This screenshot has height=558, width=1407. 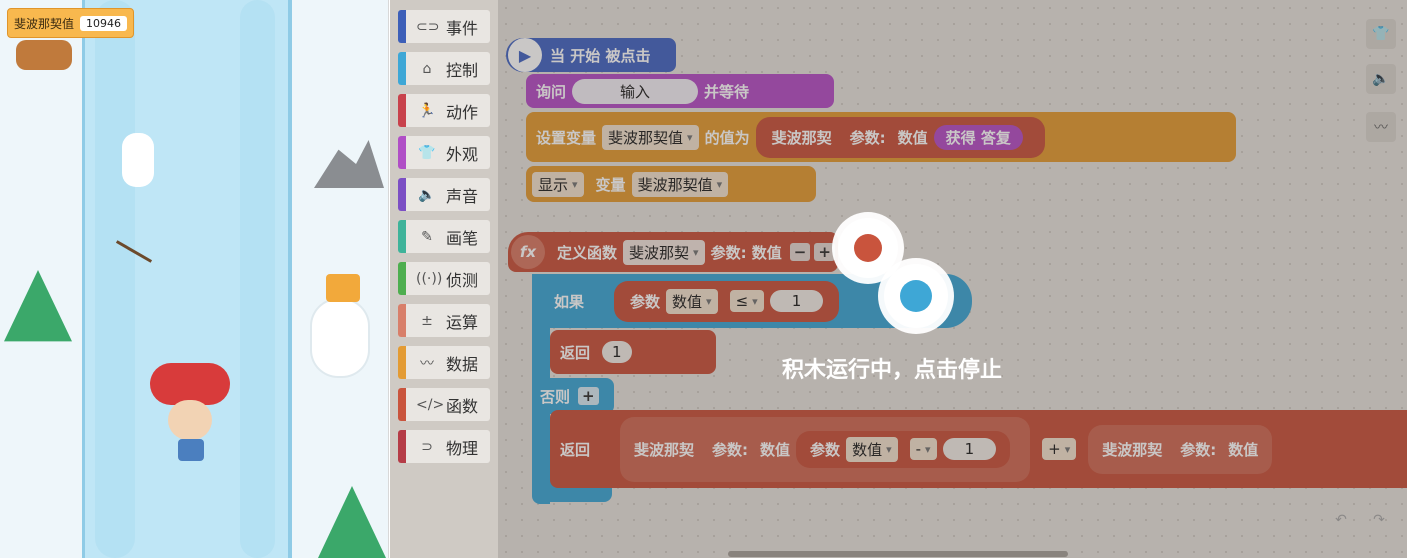 What do you see at coordinates (444, 110) in the screenshot?
I see `category-2: 🏃 动作` at bounding box center [444, 110].